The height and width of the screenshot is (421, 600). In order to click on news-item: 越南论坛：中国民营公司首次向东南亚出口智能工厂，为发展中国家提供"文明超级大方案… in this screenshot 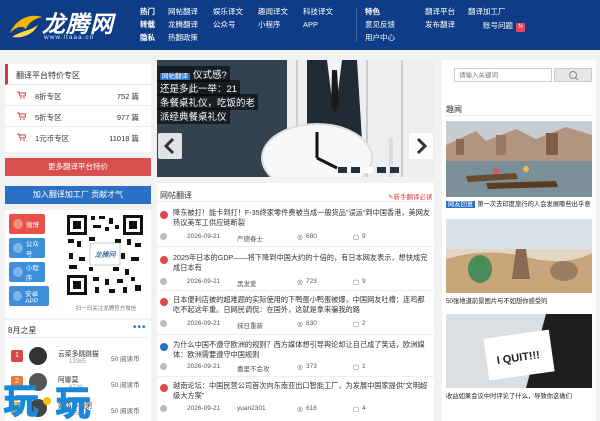, I will do `click(295, 398)`.